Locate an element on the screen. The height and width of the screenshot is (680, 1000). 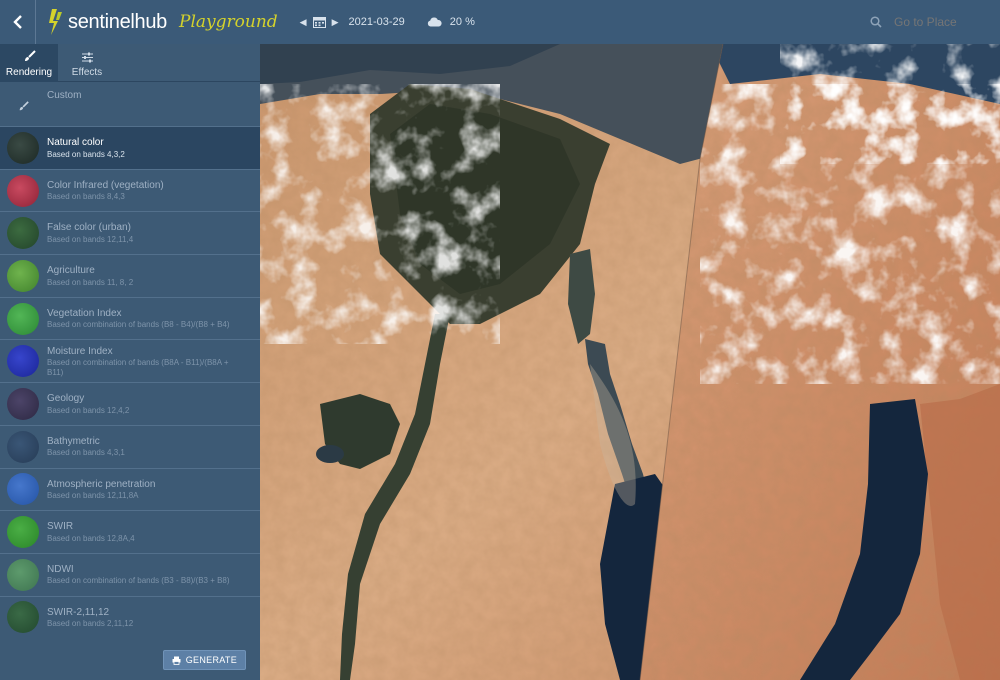
layer-item-swir: SWIR Based on bands 12,8A,4 is located at coordinates (130, 531).